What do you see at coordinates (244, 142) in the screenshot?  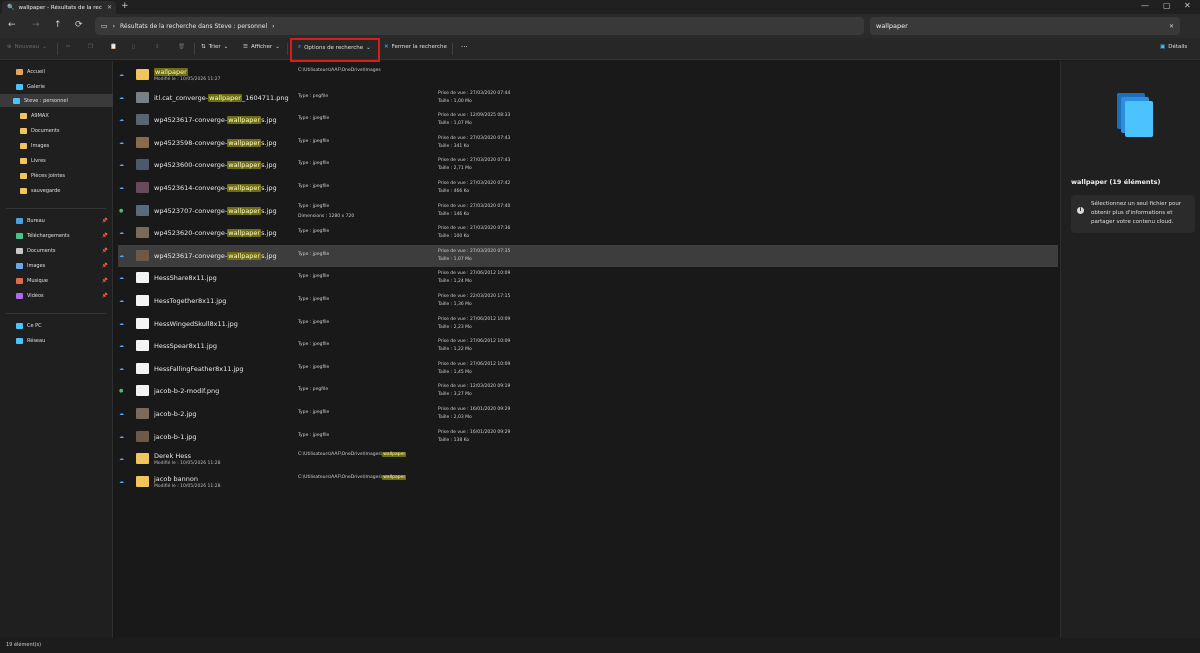 I see `search-match-highlight: wallpaper` at bounding box center [244, 142].